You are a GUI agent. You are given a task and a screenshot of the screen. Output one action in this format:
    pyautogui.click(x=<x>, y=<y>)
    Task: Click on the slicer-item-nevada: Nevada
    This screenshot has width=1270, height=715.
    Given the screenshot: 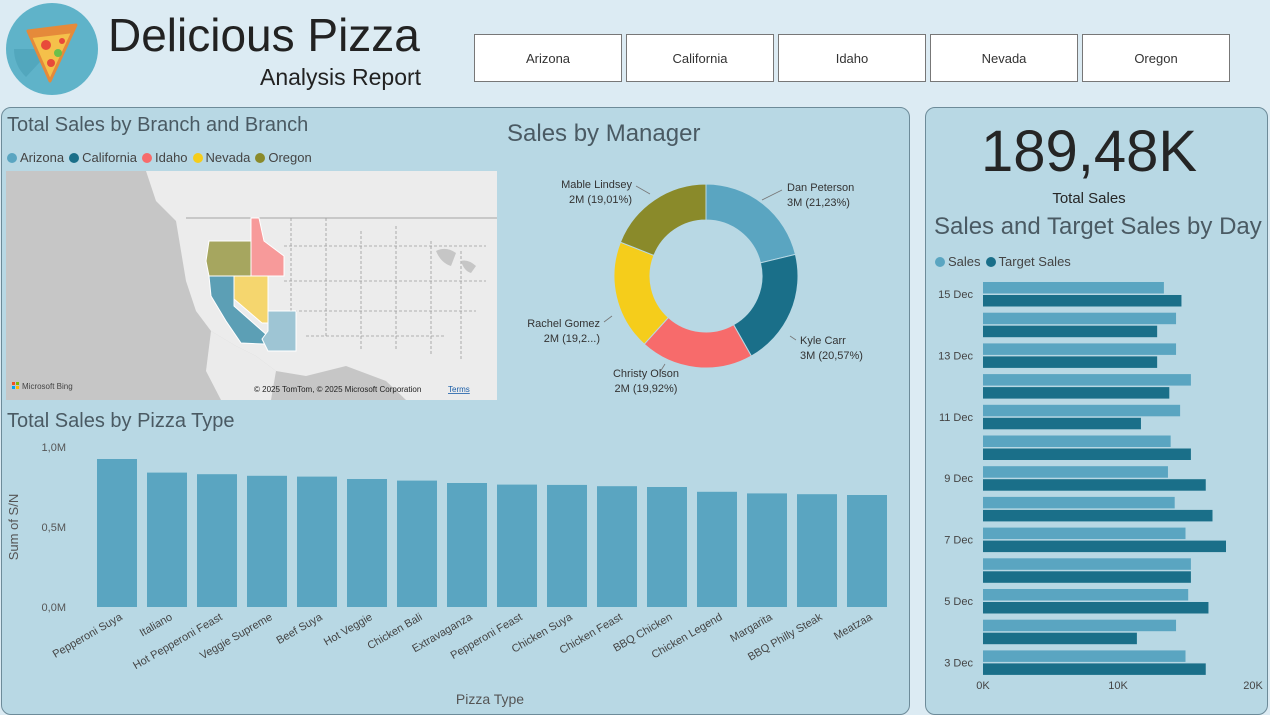 What is the action you would take?
    pyautogui.click(x=1004, y=58)
    